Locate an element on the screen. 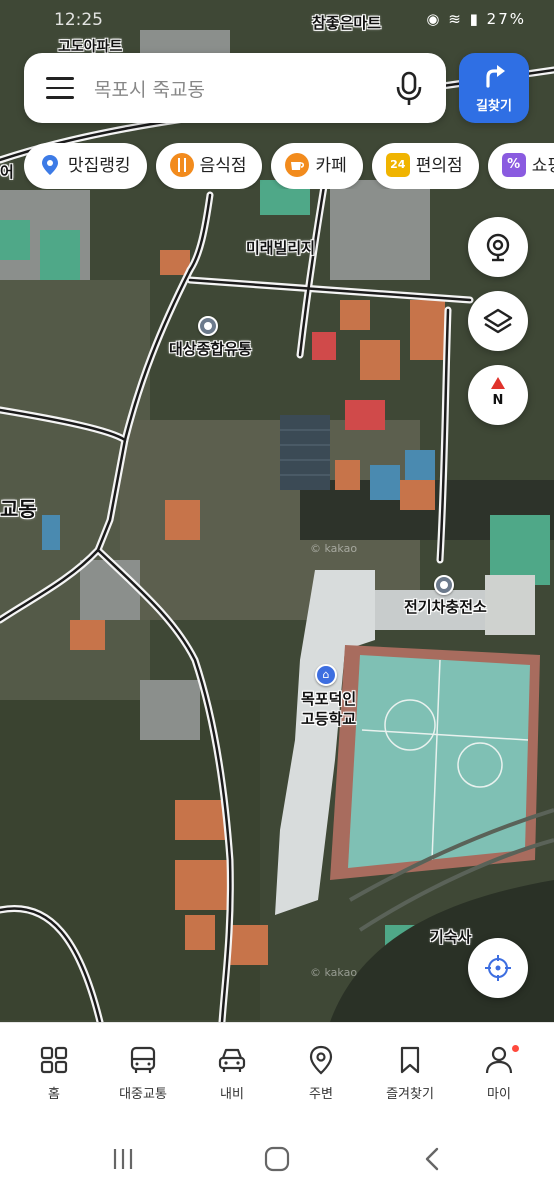  cctv-button is located at coordinates (498, 247).